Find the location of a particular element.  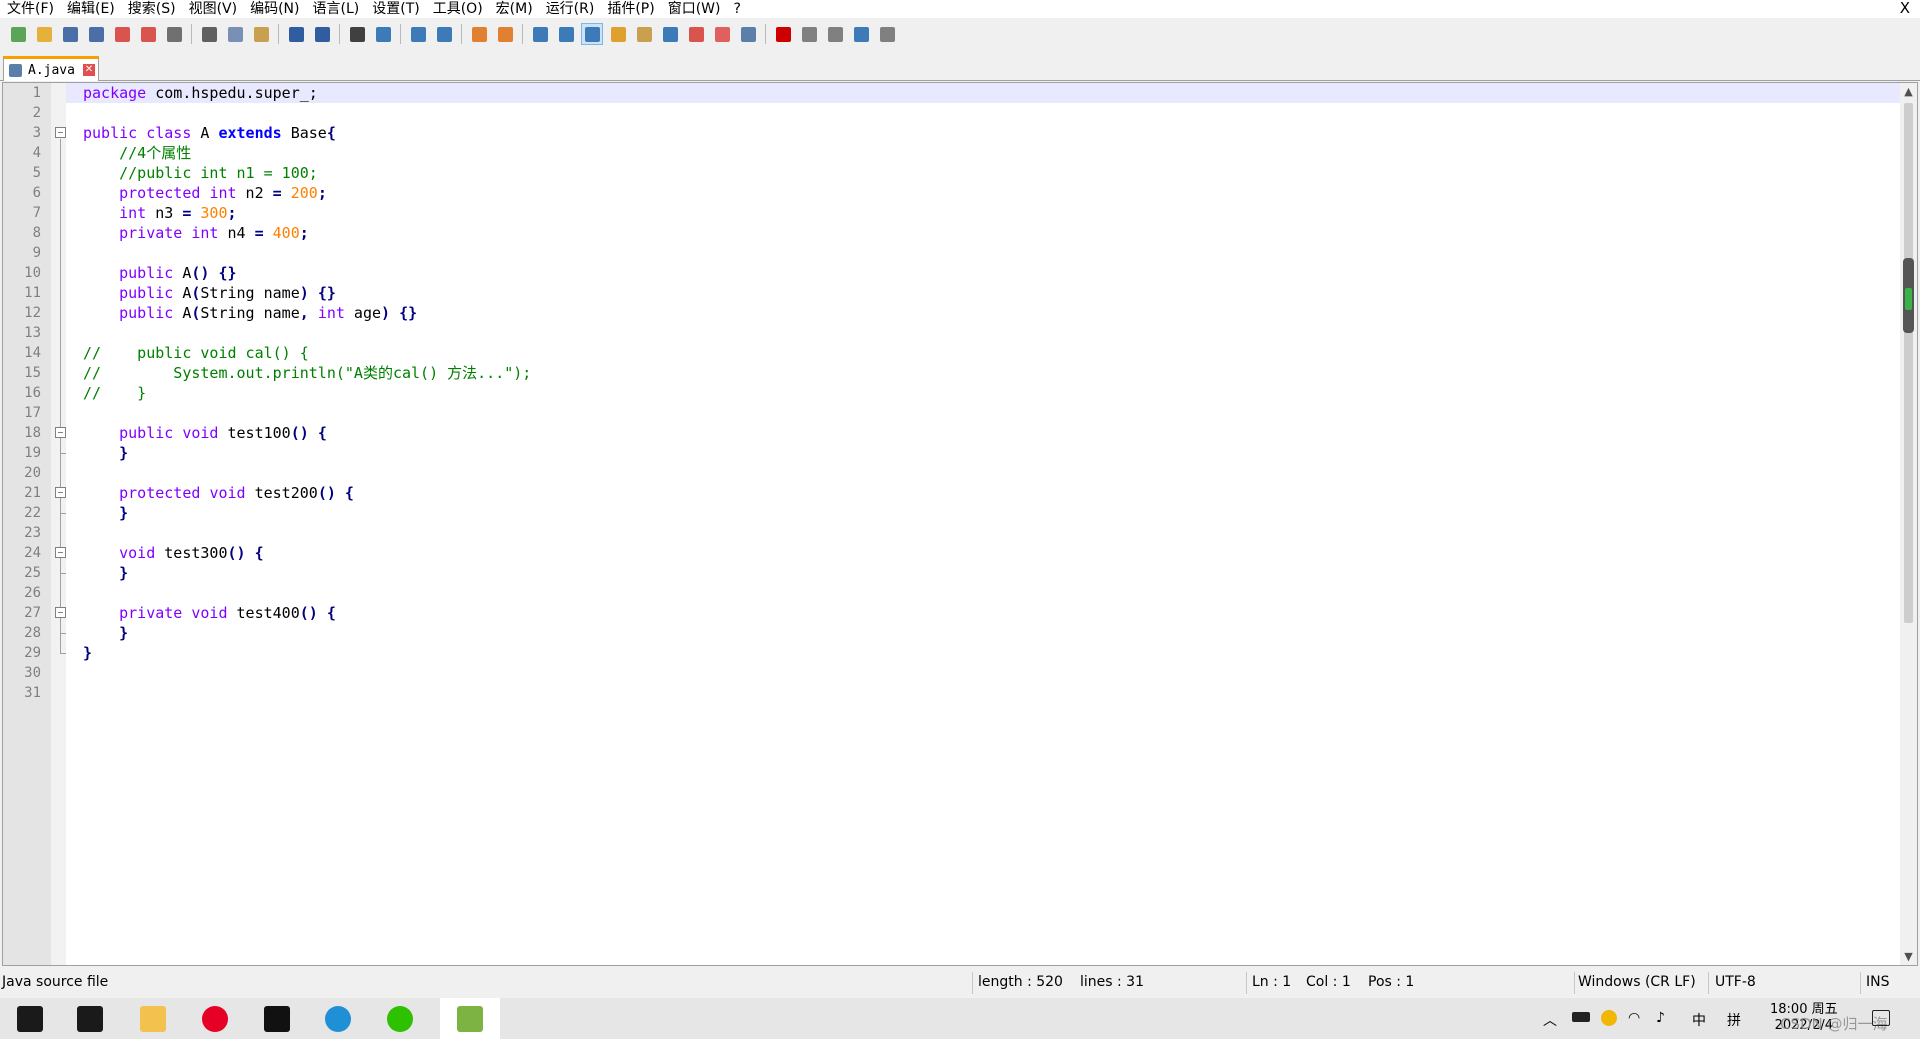

scrollbar-thumb is located at coordinates (1908, 363).